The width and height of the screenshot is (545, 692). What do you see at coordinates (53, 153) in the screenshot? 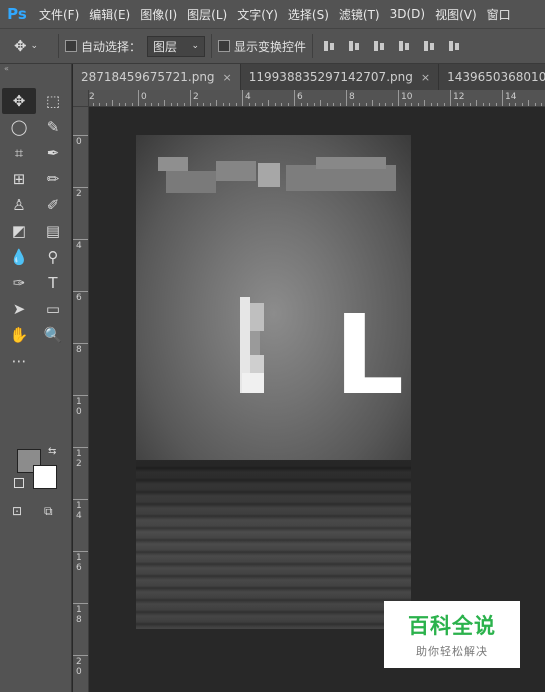
I see `eyedropper-tool-icon: ✒` at bounding box center [53, 153].